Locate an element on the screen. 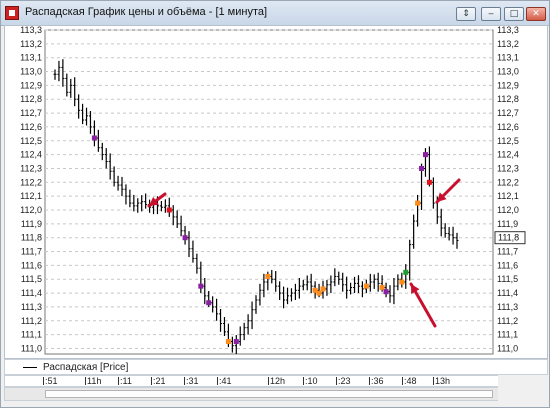  y-tick-label-left: 111,9 is located at coordinates (31, 224).